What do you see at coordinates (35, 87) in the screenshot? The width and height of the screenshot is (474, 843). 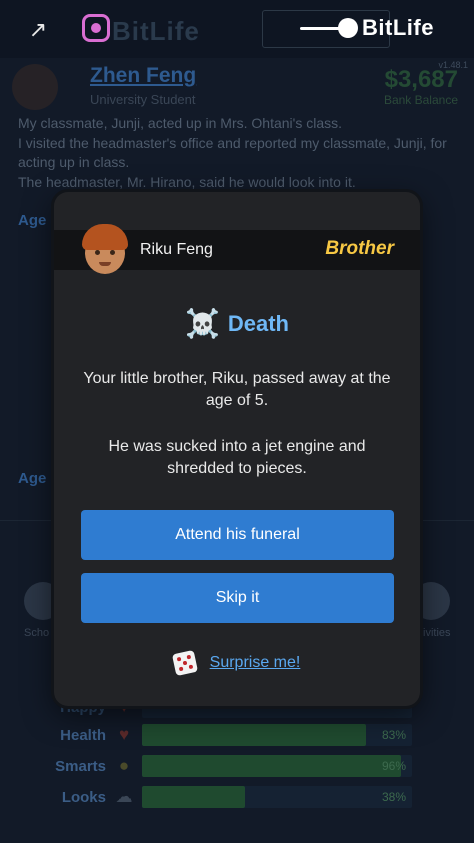 I see `character-avatar` at bounding box center [35, 87].